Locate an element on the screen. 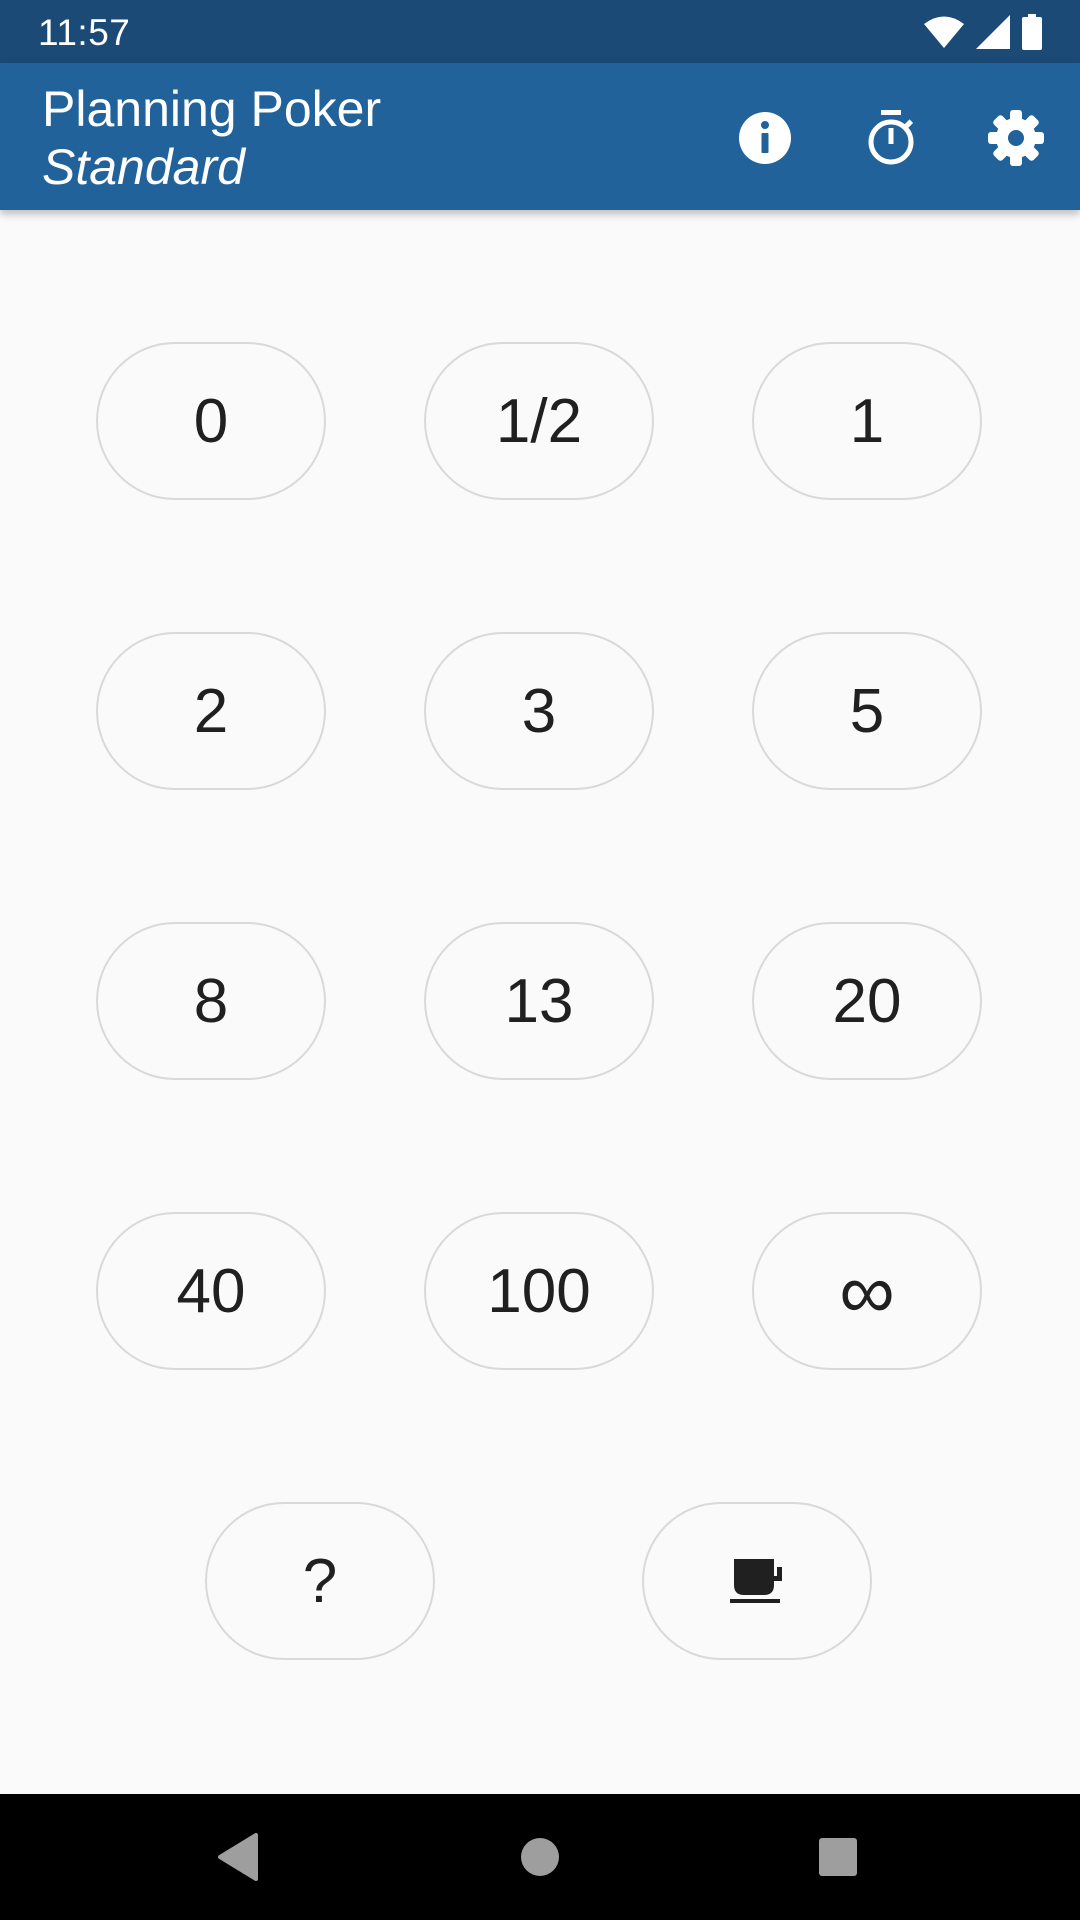  timer-icon is located at coordinates (891, 137).